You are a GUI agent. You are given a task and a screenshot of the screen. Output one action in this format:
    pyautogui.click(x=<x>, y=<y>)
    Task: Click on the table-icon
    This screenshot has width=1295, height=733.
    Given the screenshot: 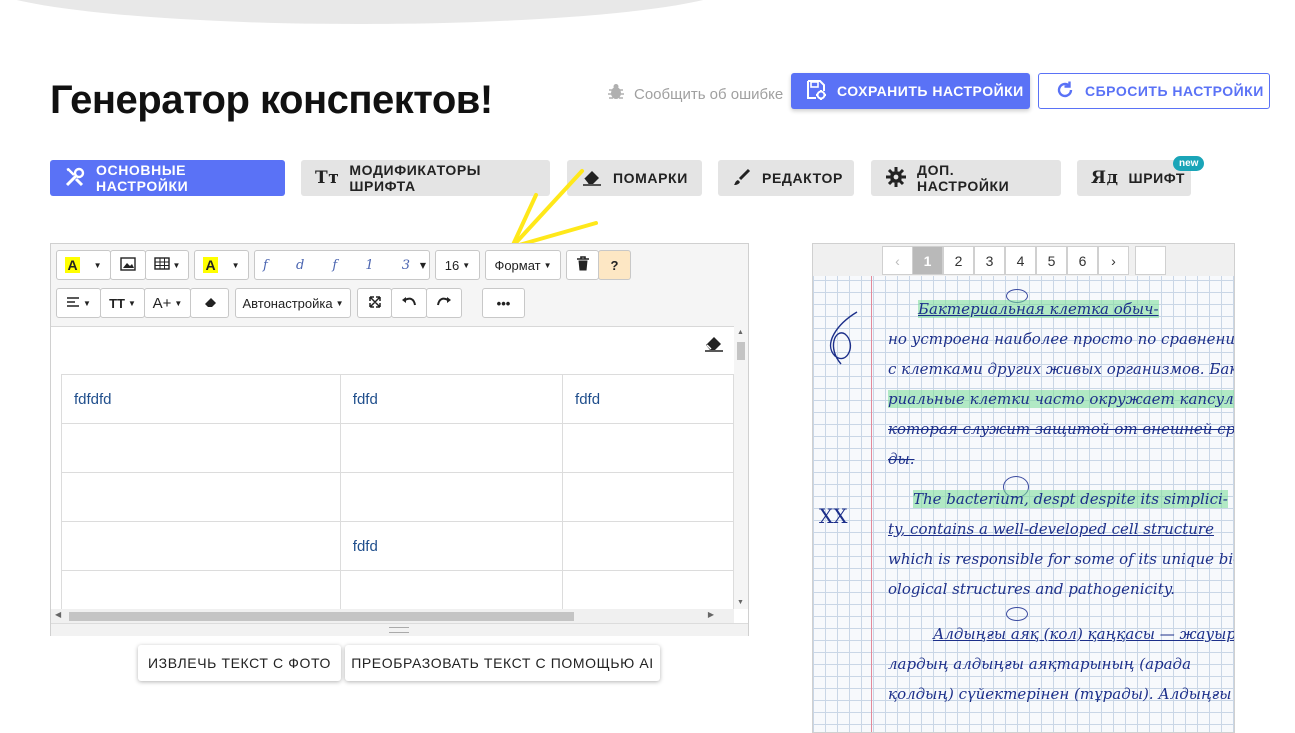 What is the action you would take?
    pyautogui.click(x=161, y=265)
    